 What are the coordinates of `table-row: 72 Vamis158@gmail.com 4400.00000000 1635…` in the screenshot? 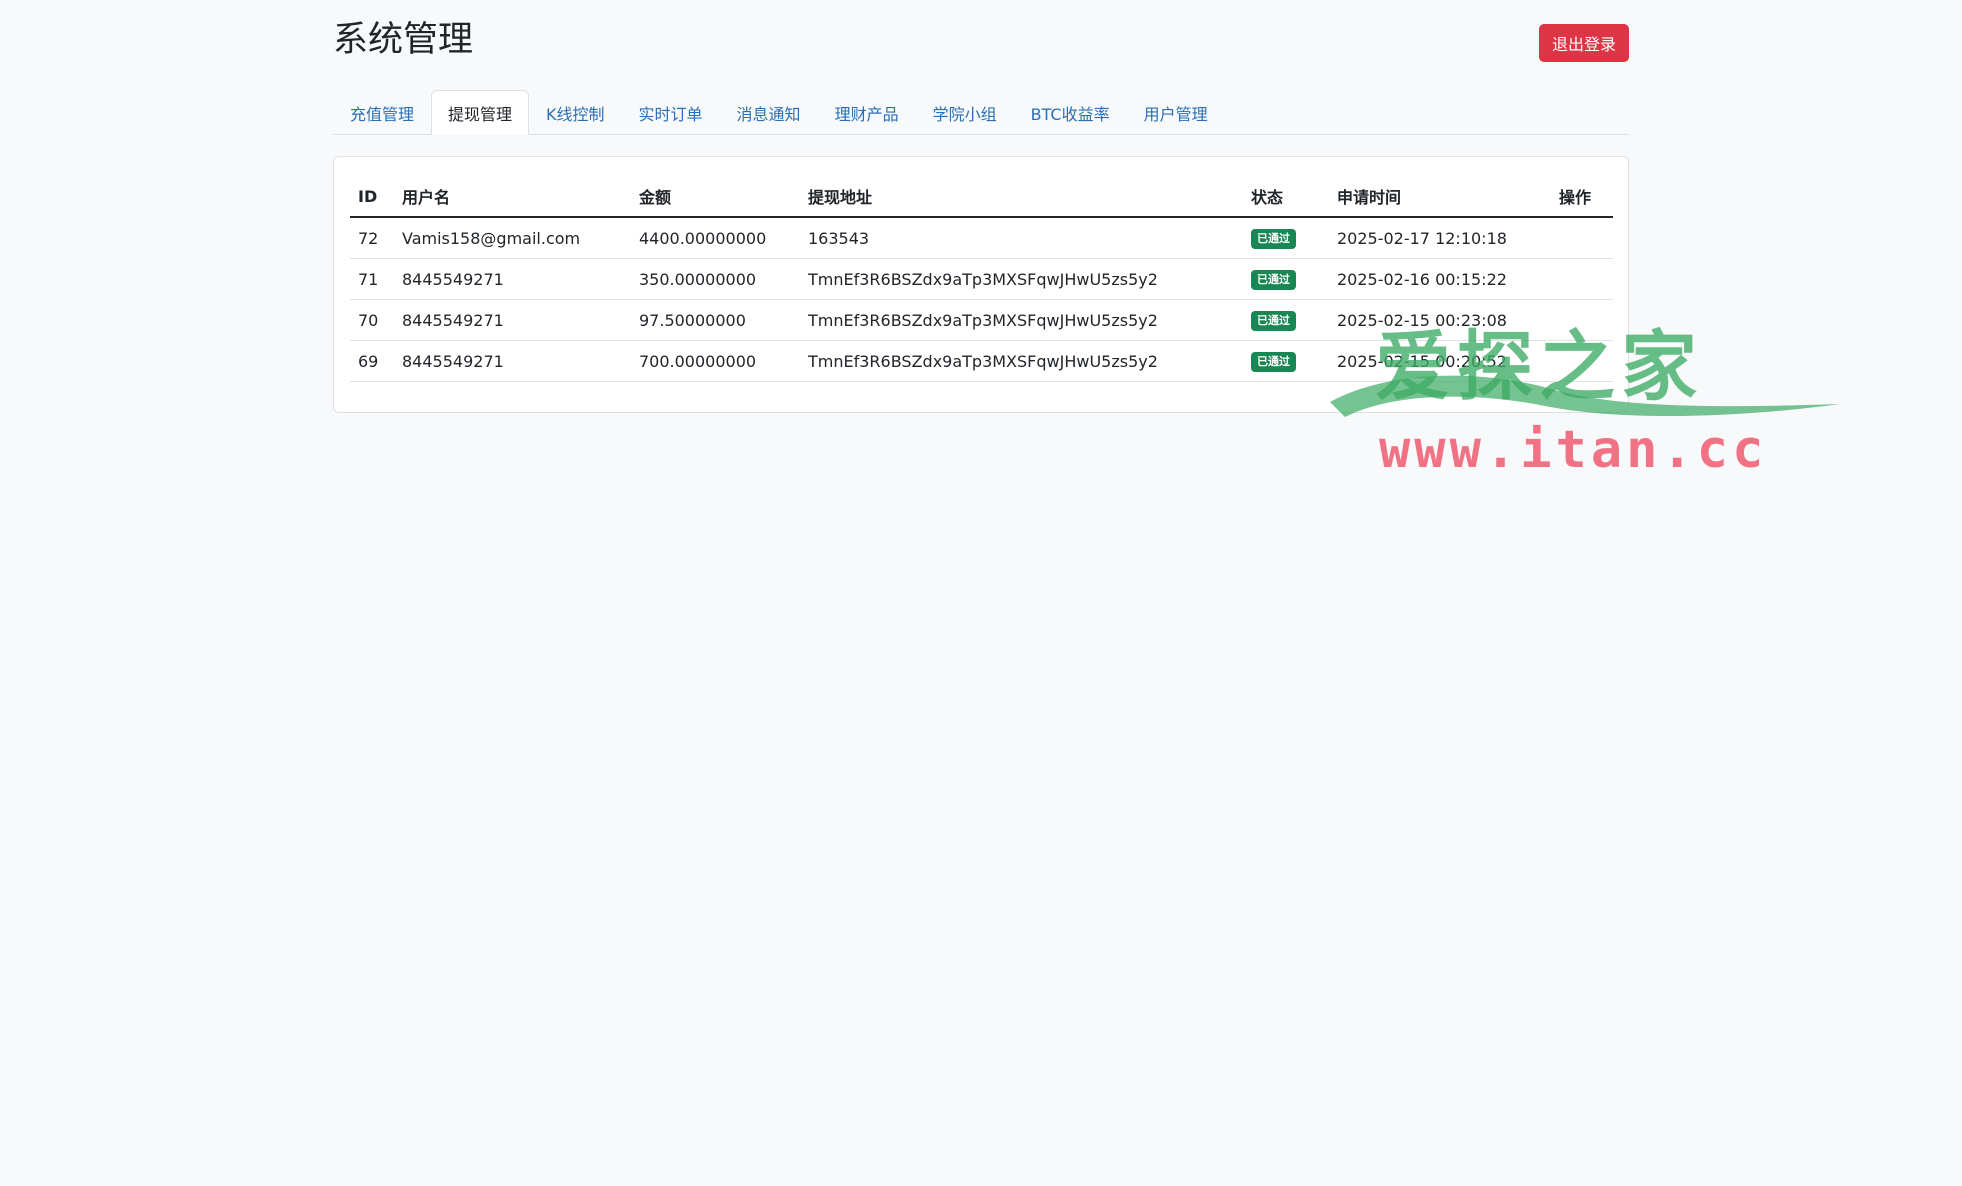 It's located at (981, 238).